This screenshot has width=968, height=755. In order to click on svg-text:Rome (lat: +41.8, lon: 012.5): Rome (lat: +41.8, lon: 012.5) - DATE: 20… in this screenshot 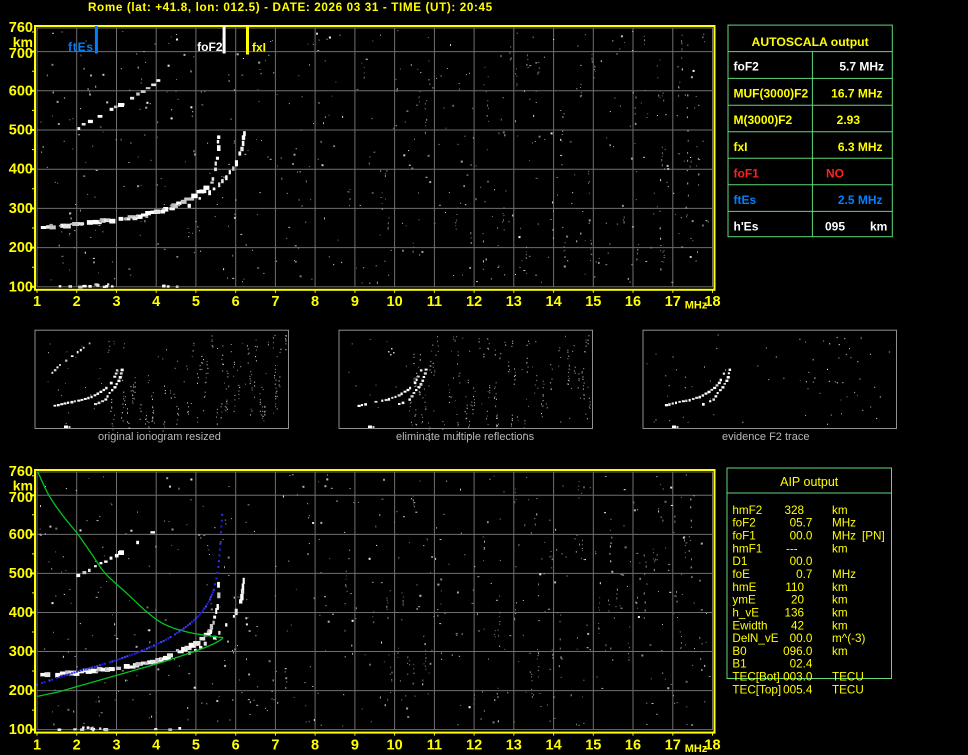, I will do `click(290, 7)`.